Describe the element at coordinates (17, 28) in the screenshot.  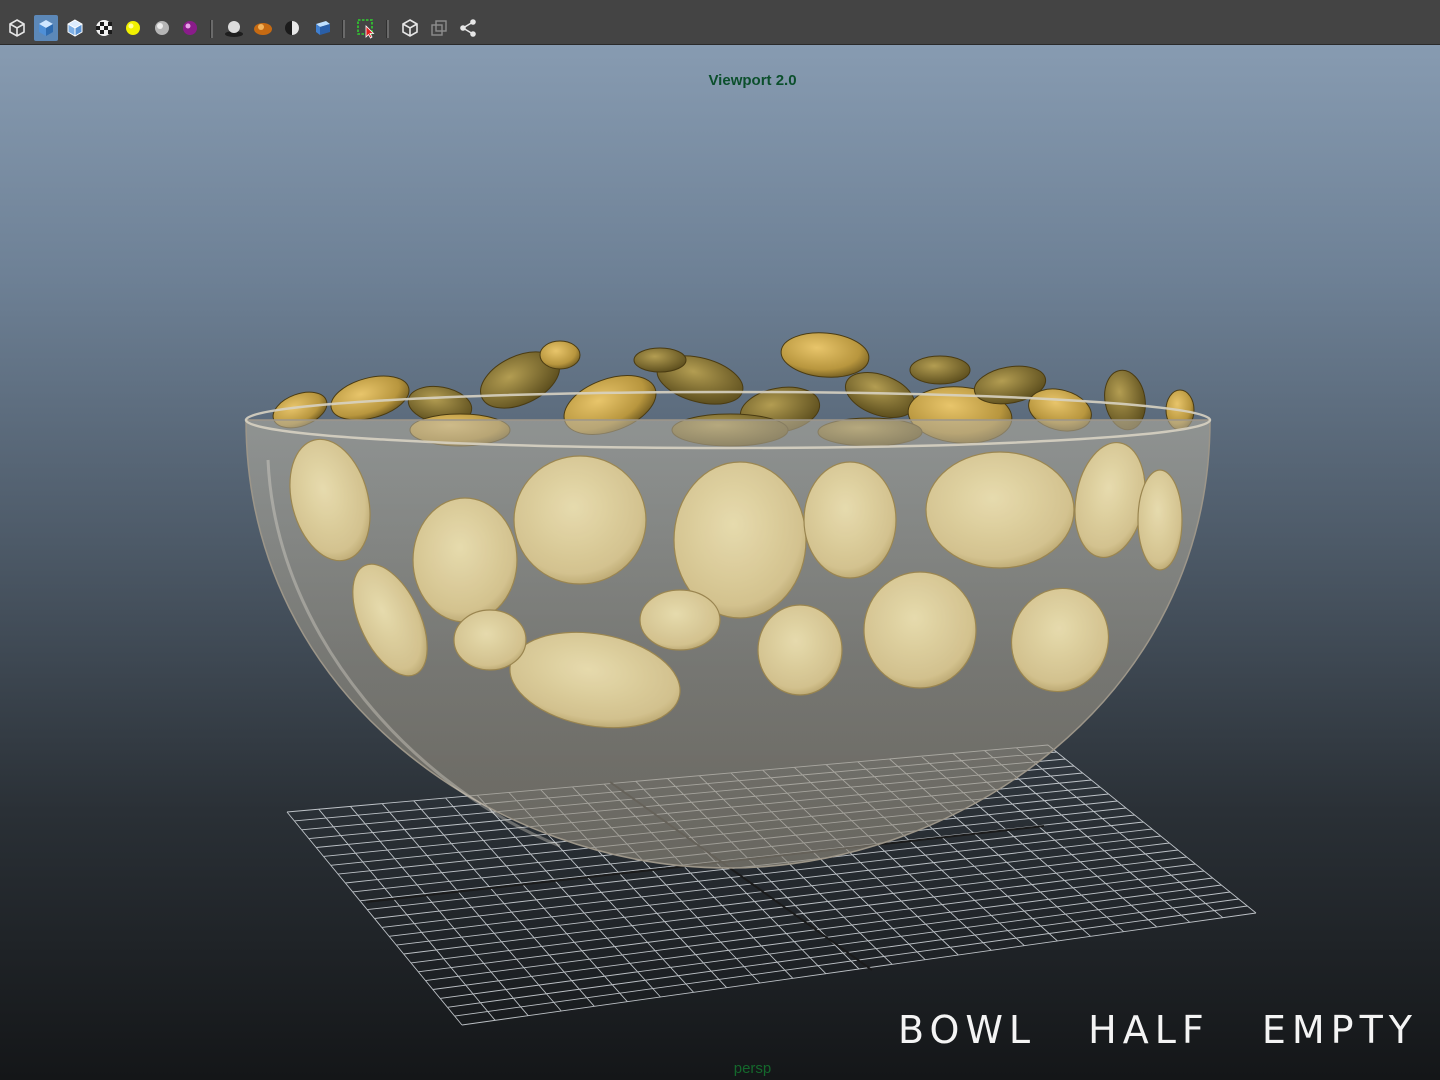
I see `wireframe-cube-icon` at that location.